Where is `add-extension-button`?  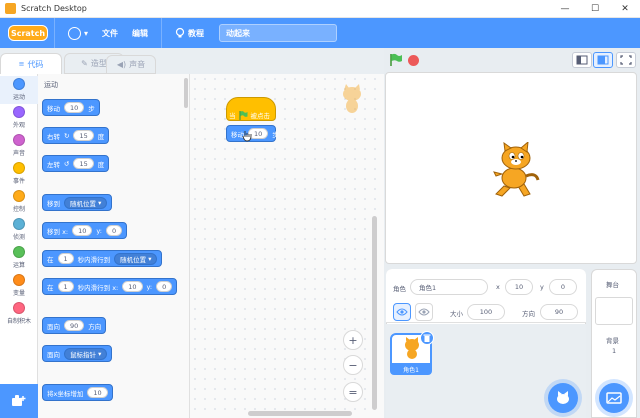 add-extension-button is located at coordinates (19, 401).